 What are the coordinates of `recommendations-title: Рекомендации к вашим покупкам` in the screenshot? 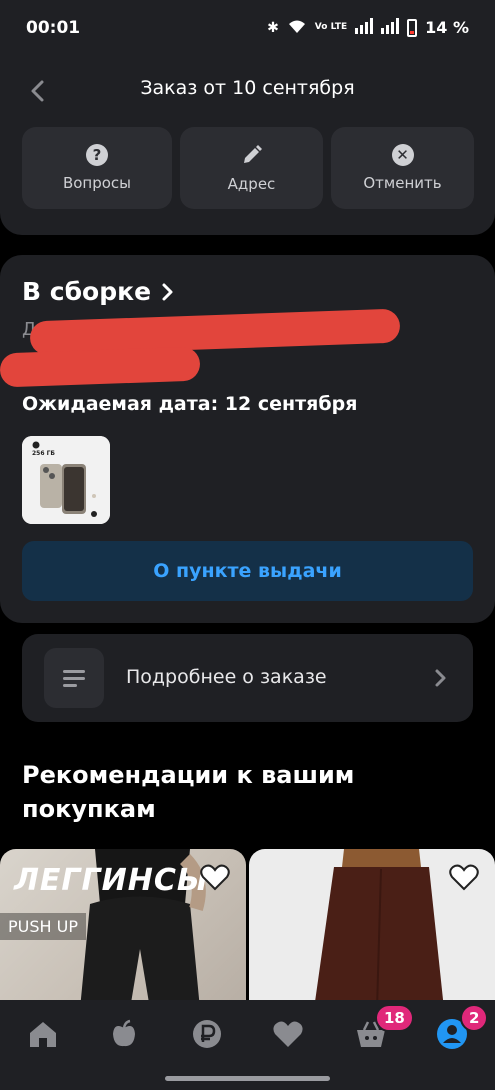 It's located at (188, 792).